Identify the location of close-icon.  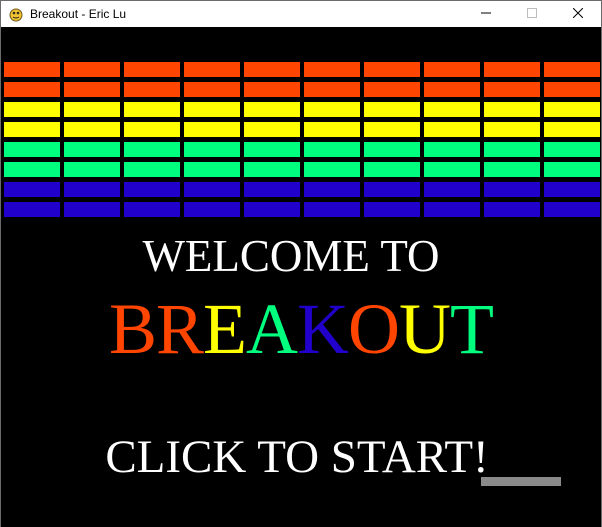
(578, 14).